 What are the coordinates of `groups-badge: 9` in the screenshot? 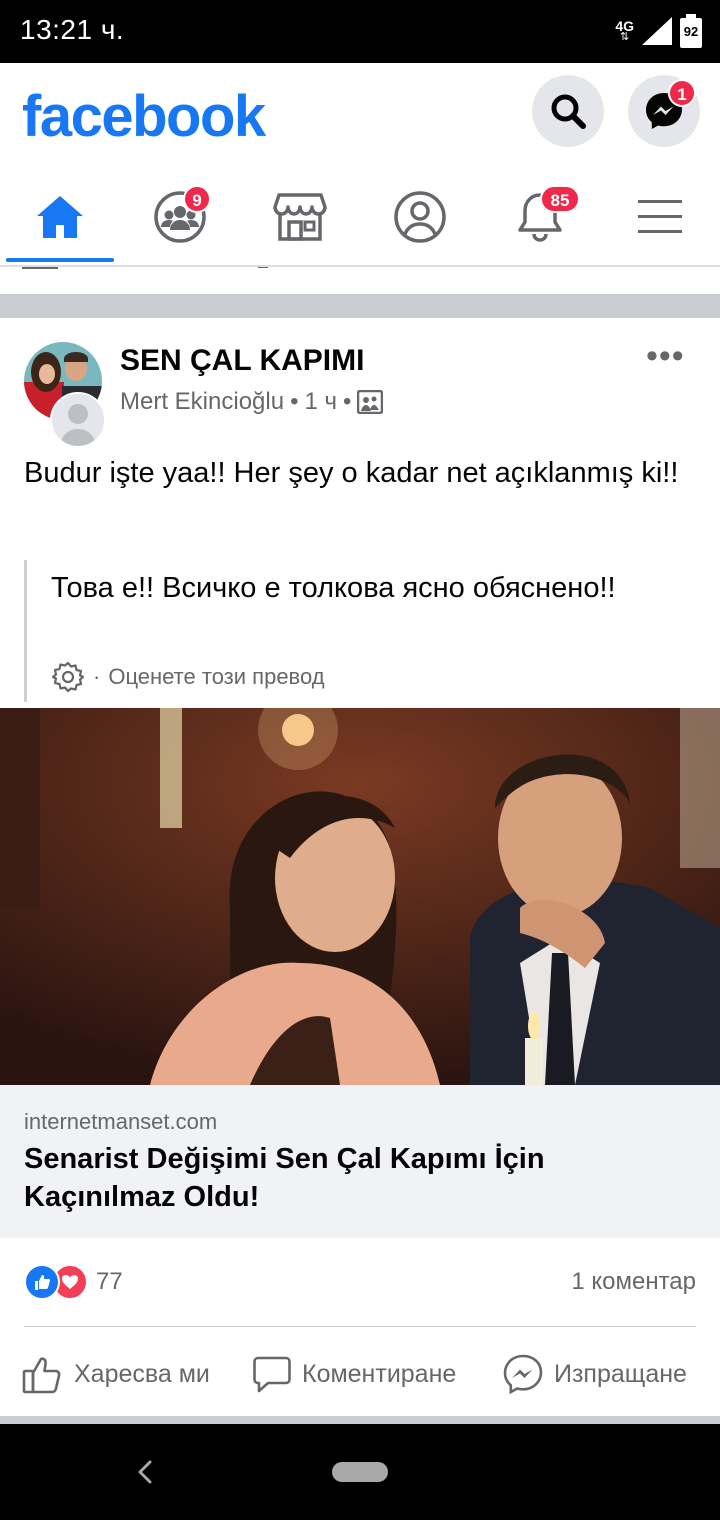 It's located at (197, 199).